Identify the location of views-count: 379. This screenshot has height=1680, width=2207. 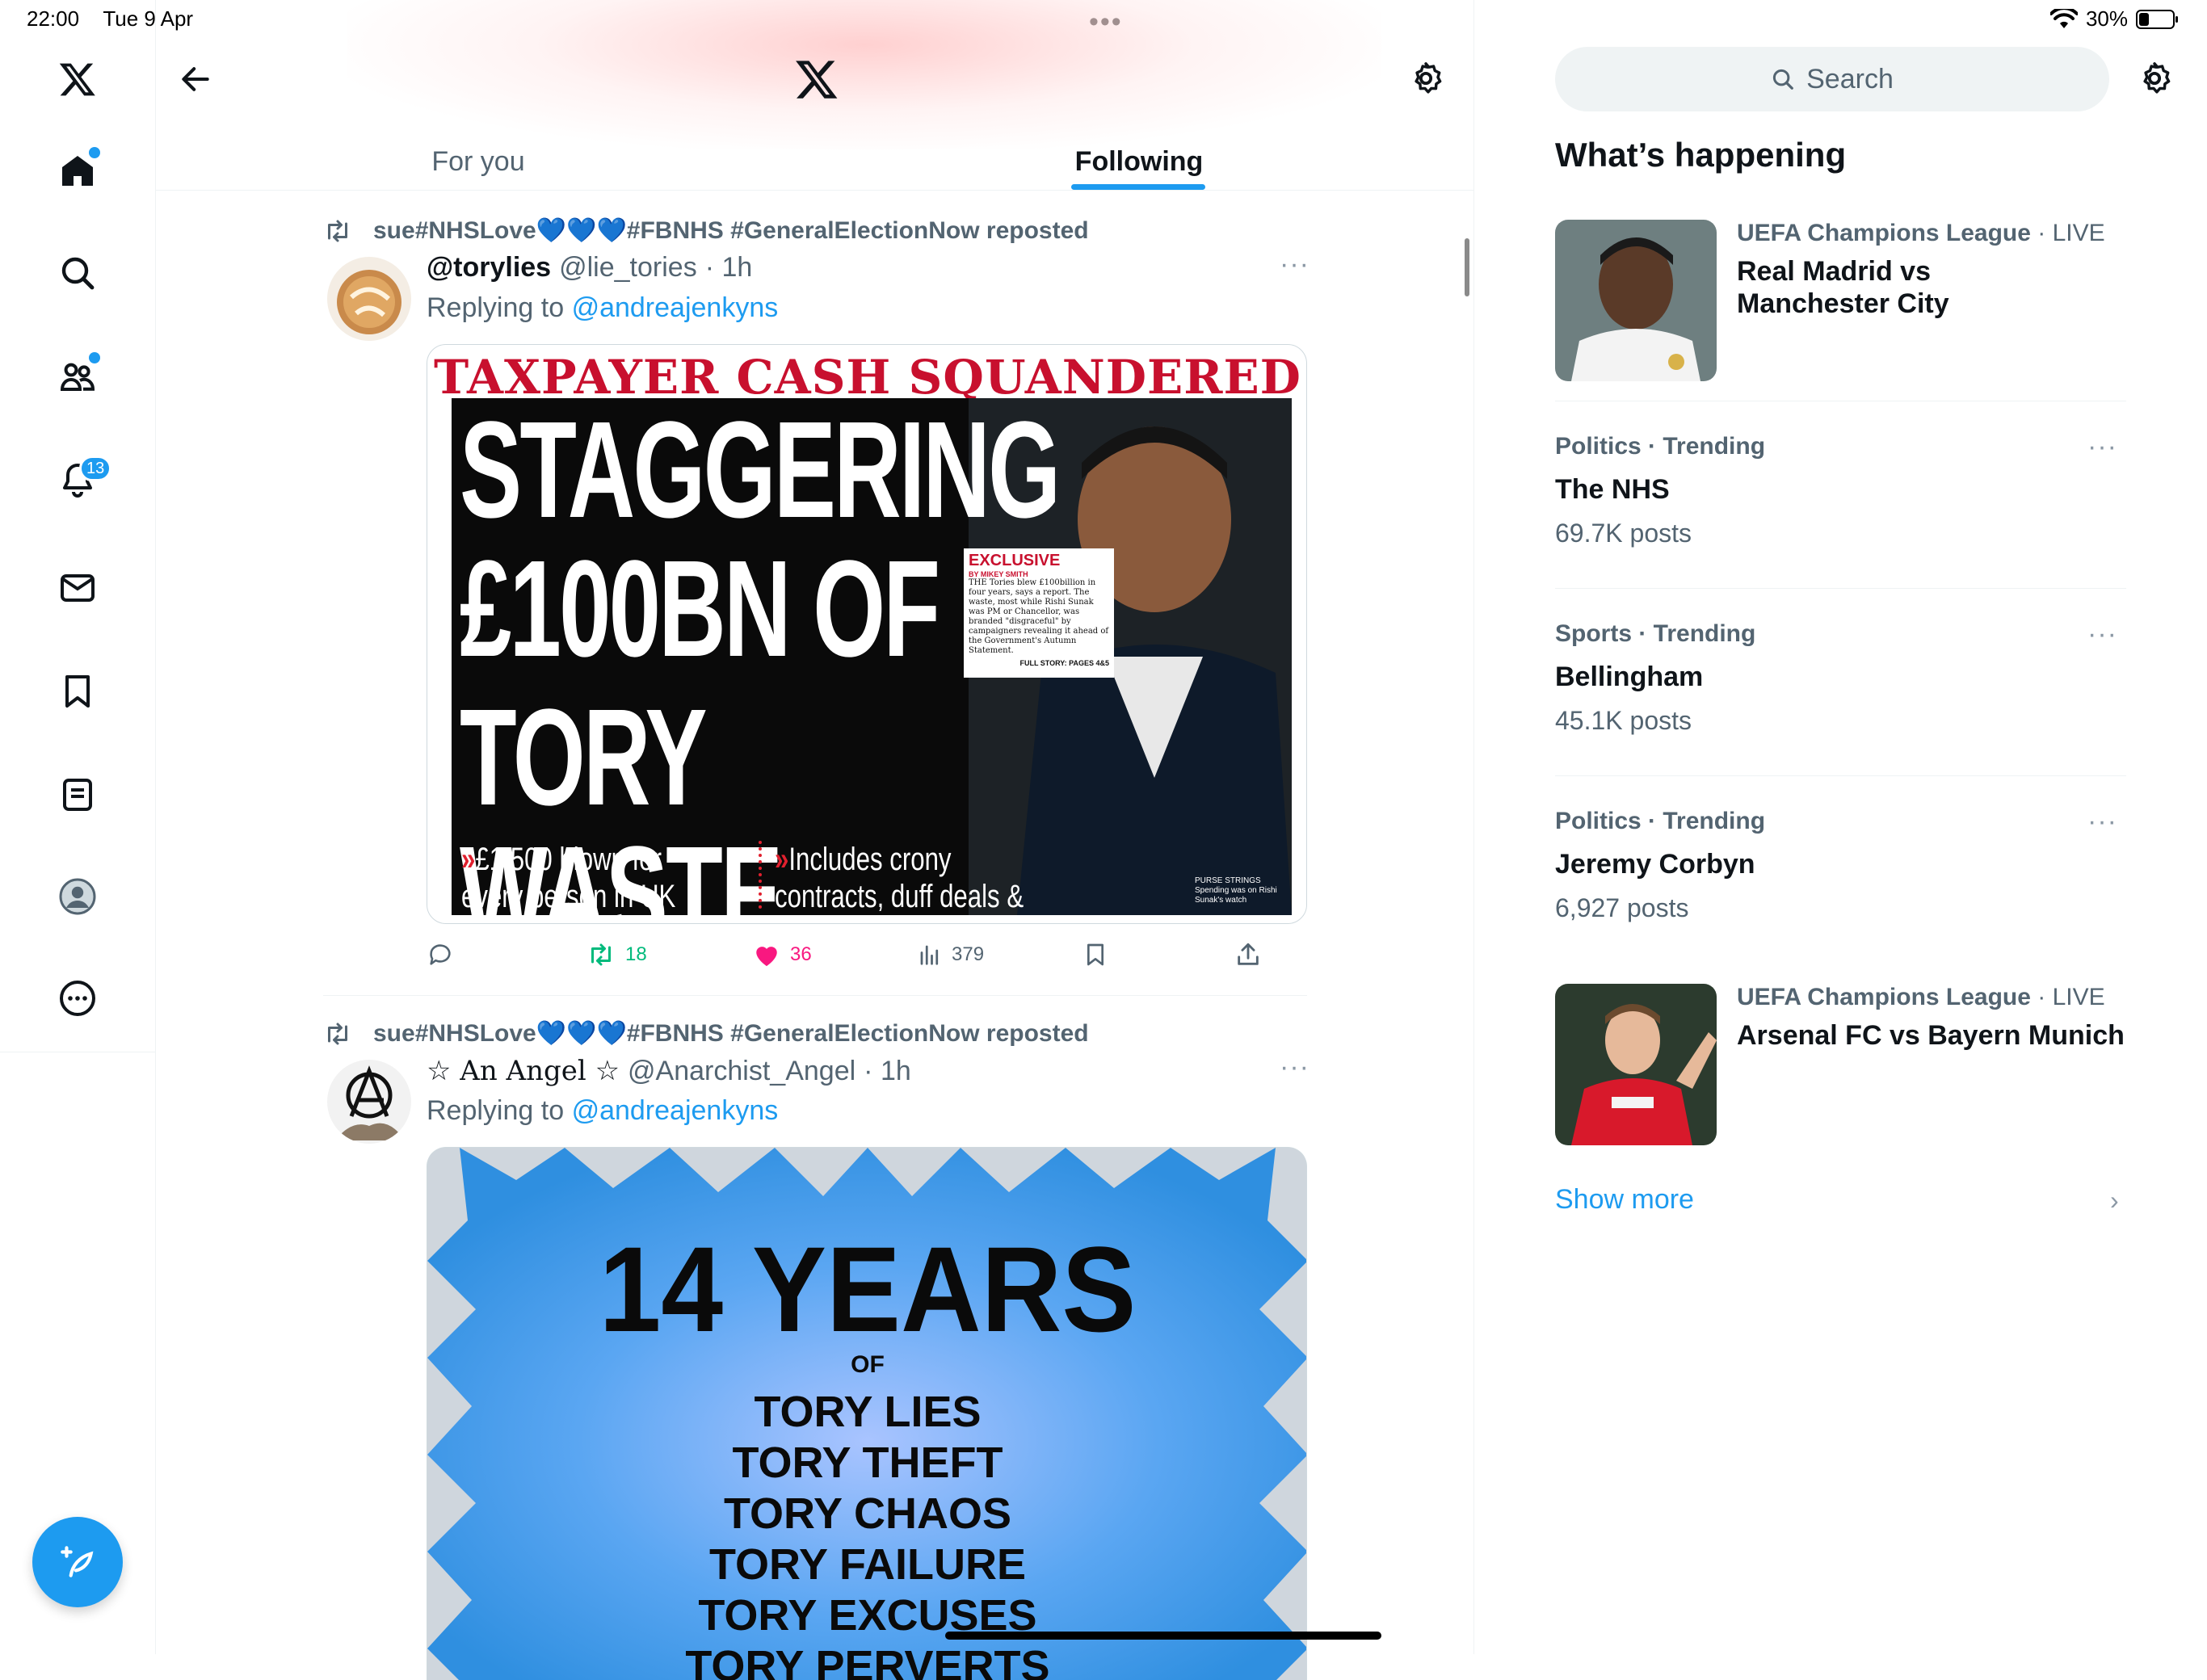
(969, 954).